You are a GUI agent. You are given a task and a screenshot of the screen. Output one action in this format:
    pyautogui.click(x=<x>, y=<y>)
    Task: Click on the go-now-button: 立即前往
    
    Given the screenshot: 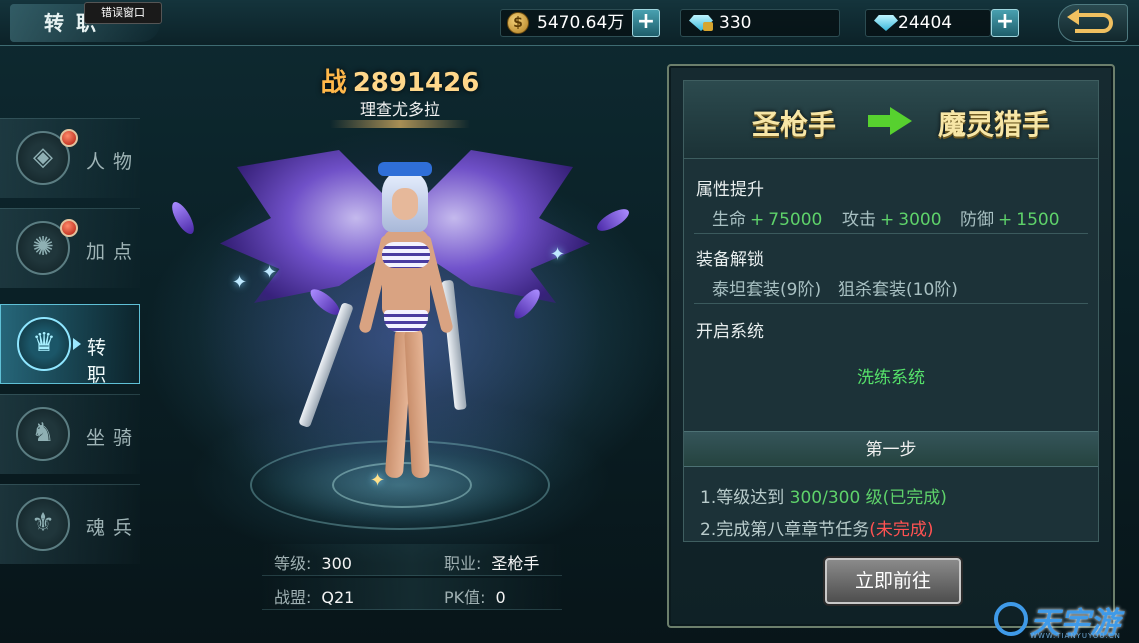 What is the action you would take?
    pyautogui.click(x=893, y=581)
    